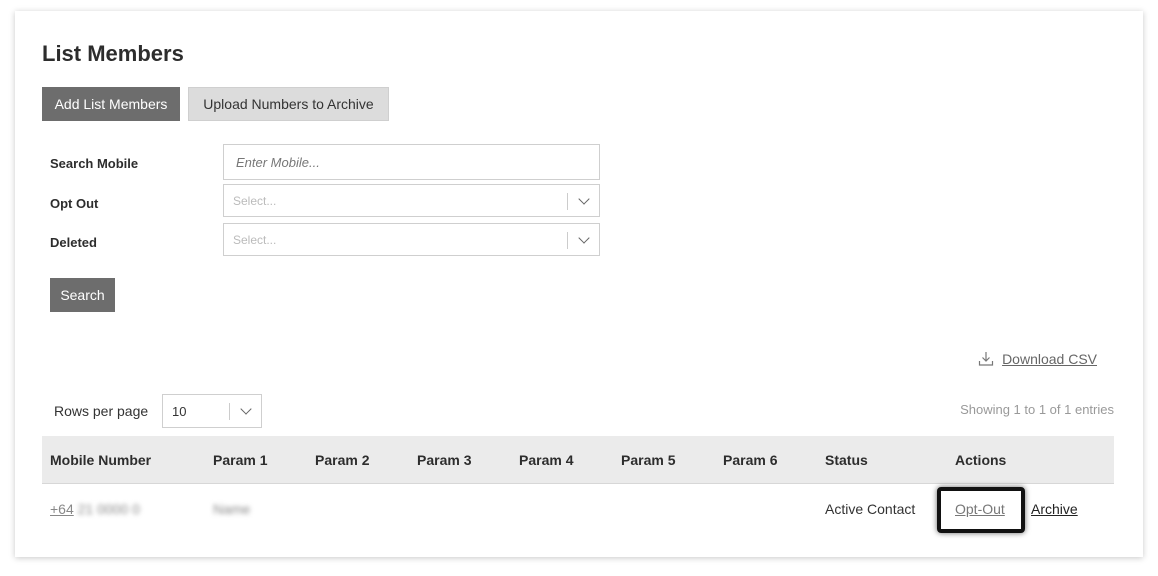 The width and height of the screenshot is (1158, 576). I want to click on add-list-members-button: Add List Members, so click(111, 104).